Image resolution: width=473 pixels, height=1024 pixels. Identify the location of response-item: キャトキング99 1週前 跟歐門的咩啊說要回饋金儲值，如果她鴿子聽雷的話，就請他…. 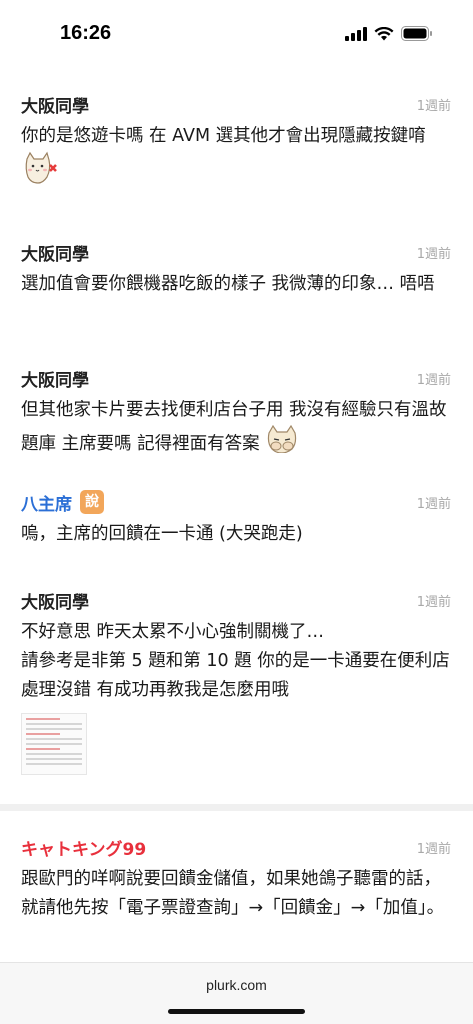
(236, 867).